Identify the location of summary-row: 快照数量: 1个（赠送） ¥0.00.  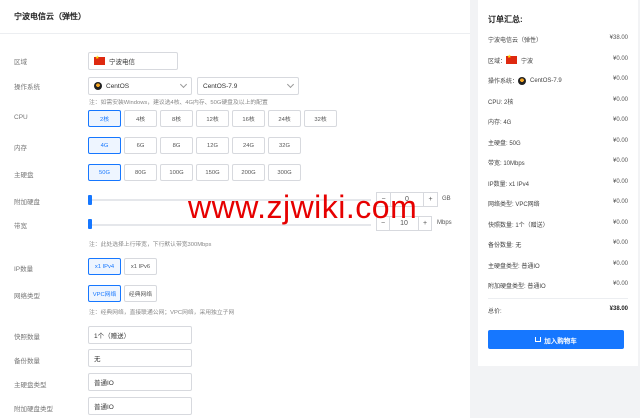
(558, 224).